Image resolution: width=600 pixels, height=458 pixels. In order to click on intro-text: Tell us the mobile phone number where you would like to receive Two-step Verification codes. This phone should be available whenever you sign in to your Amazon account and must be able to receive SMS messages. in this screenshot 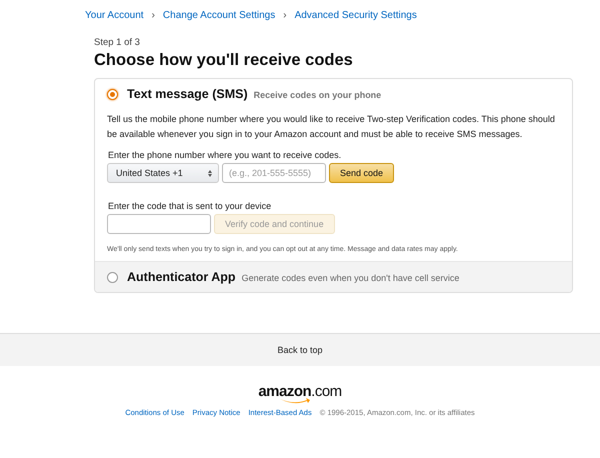, I will do `click(331, 127)`.